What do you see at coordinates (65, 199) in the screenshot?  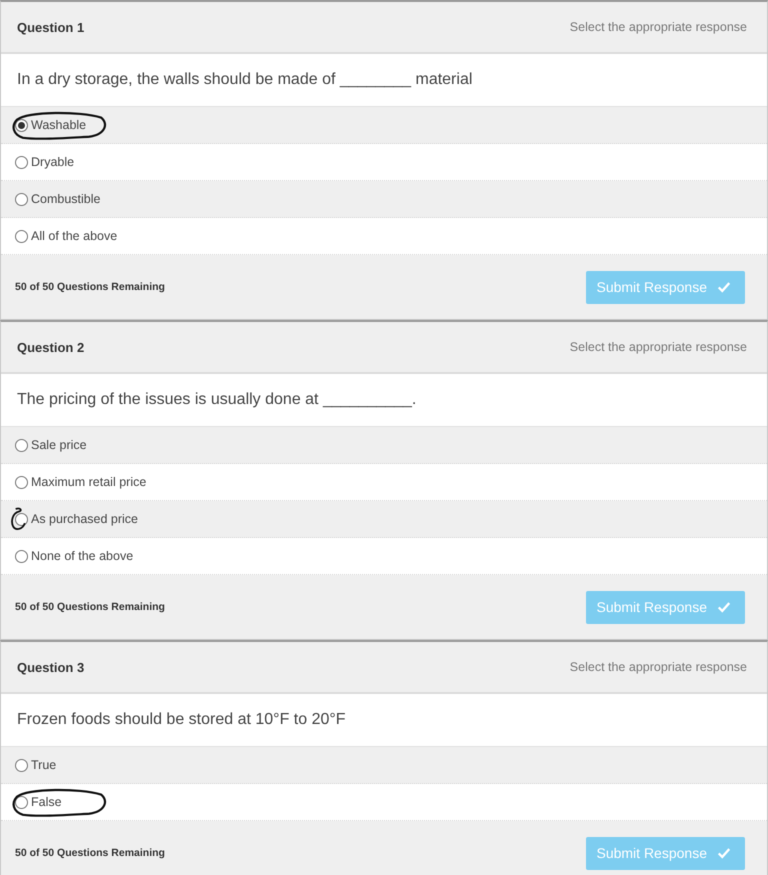 I see `option-label: Combustible` at bounding box center [65, 199].